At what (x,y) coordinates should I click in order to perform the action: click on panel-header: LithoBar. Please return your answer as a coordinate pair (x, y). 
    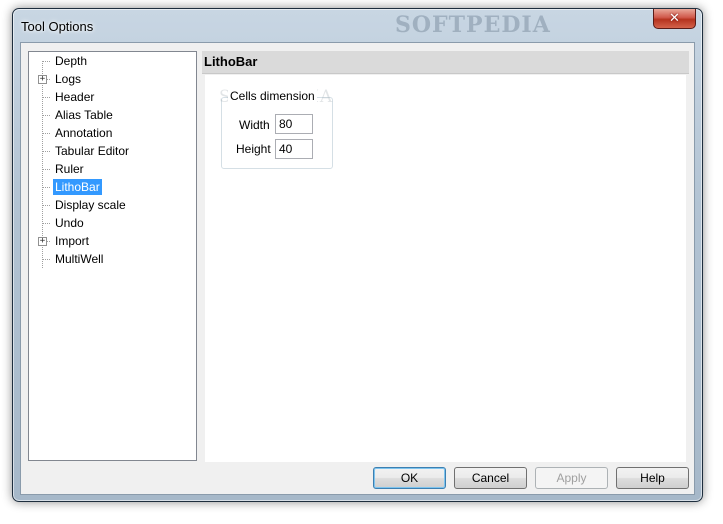
    Looking at the image, I should click on (445, 62).